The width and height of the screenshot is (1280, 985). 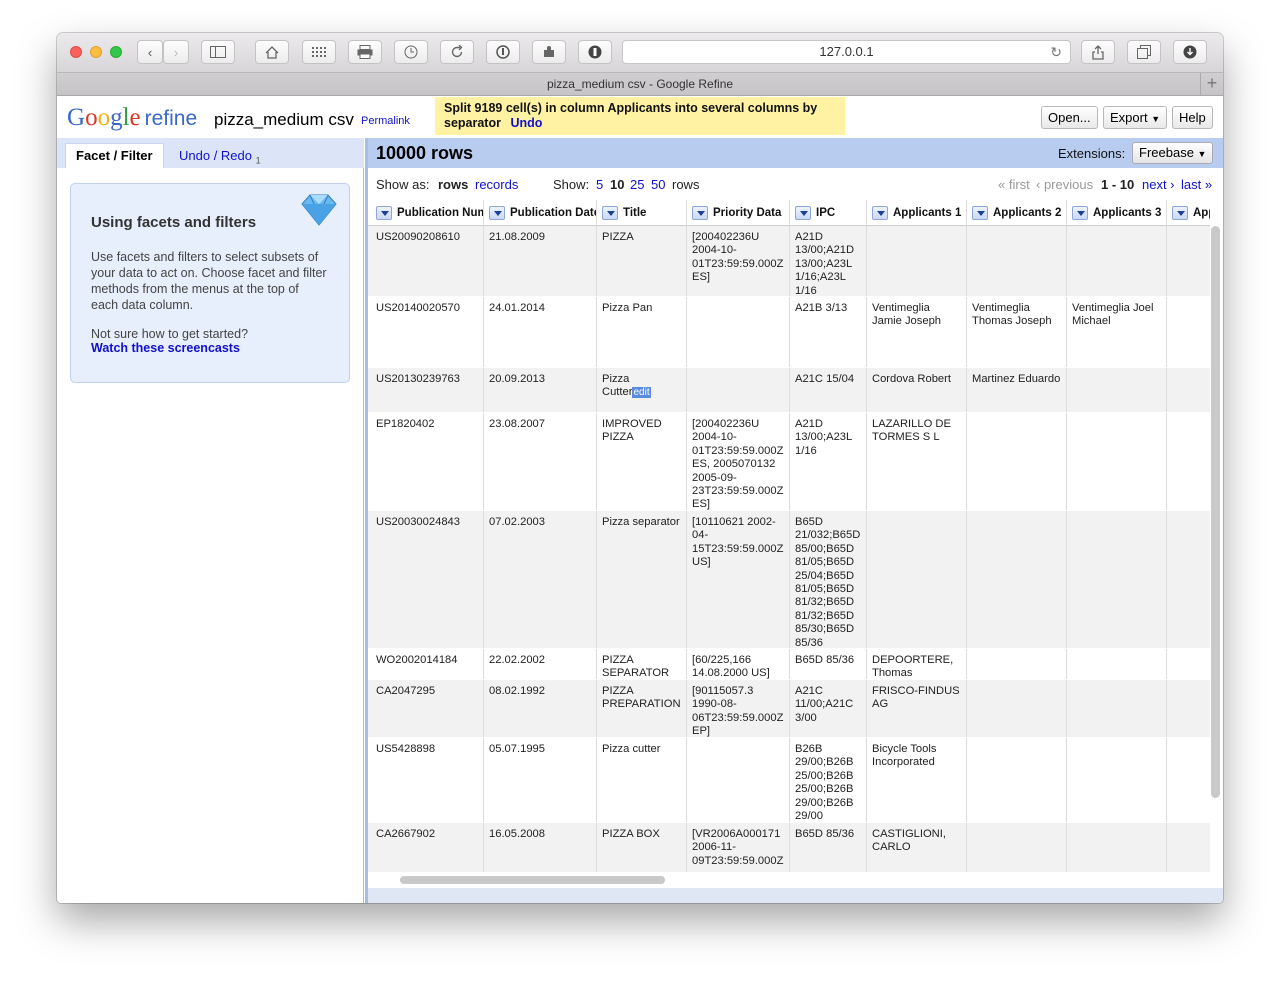 I want to click on column-header: Applicants 4, so click(x=1188, y=213).